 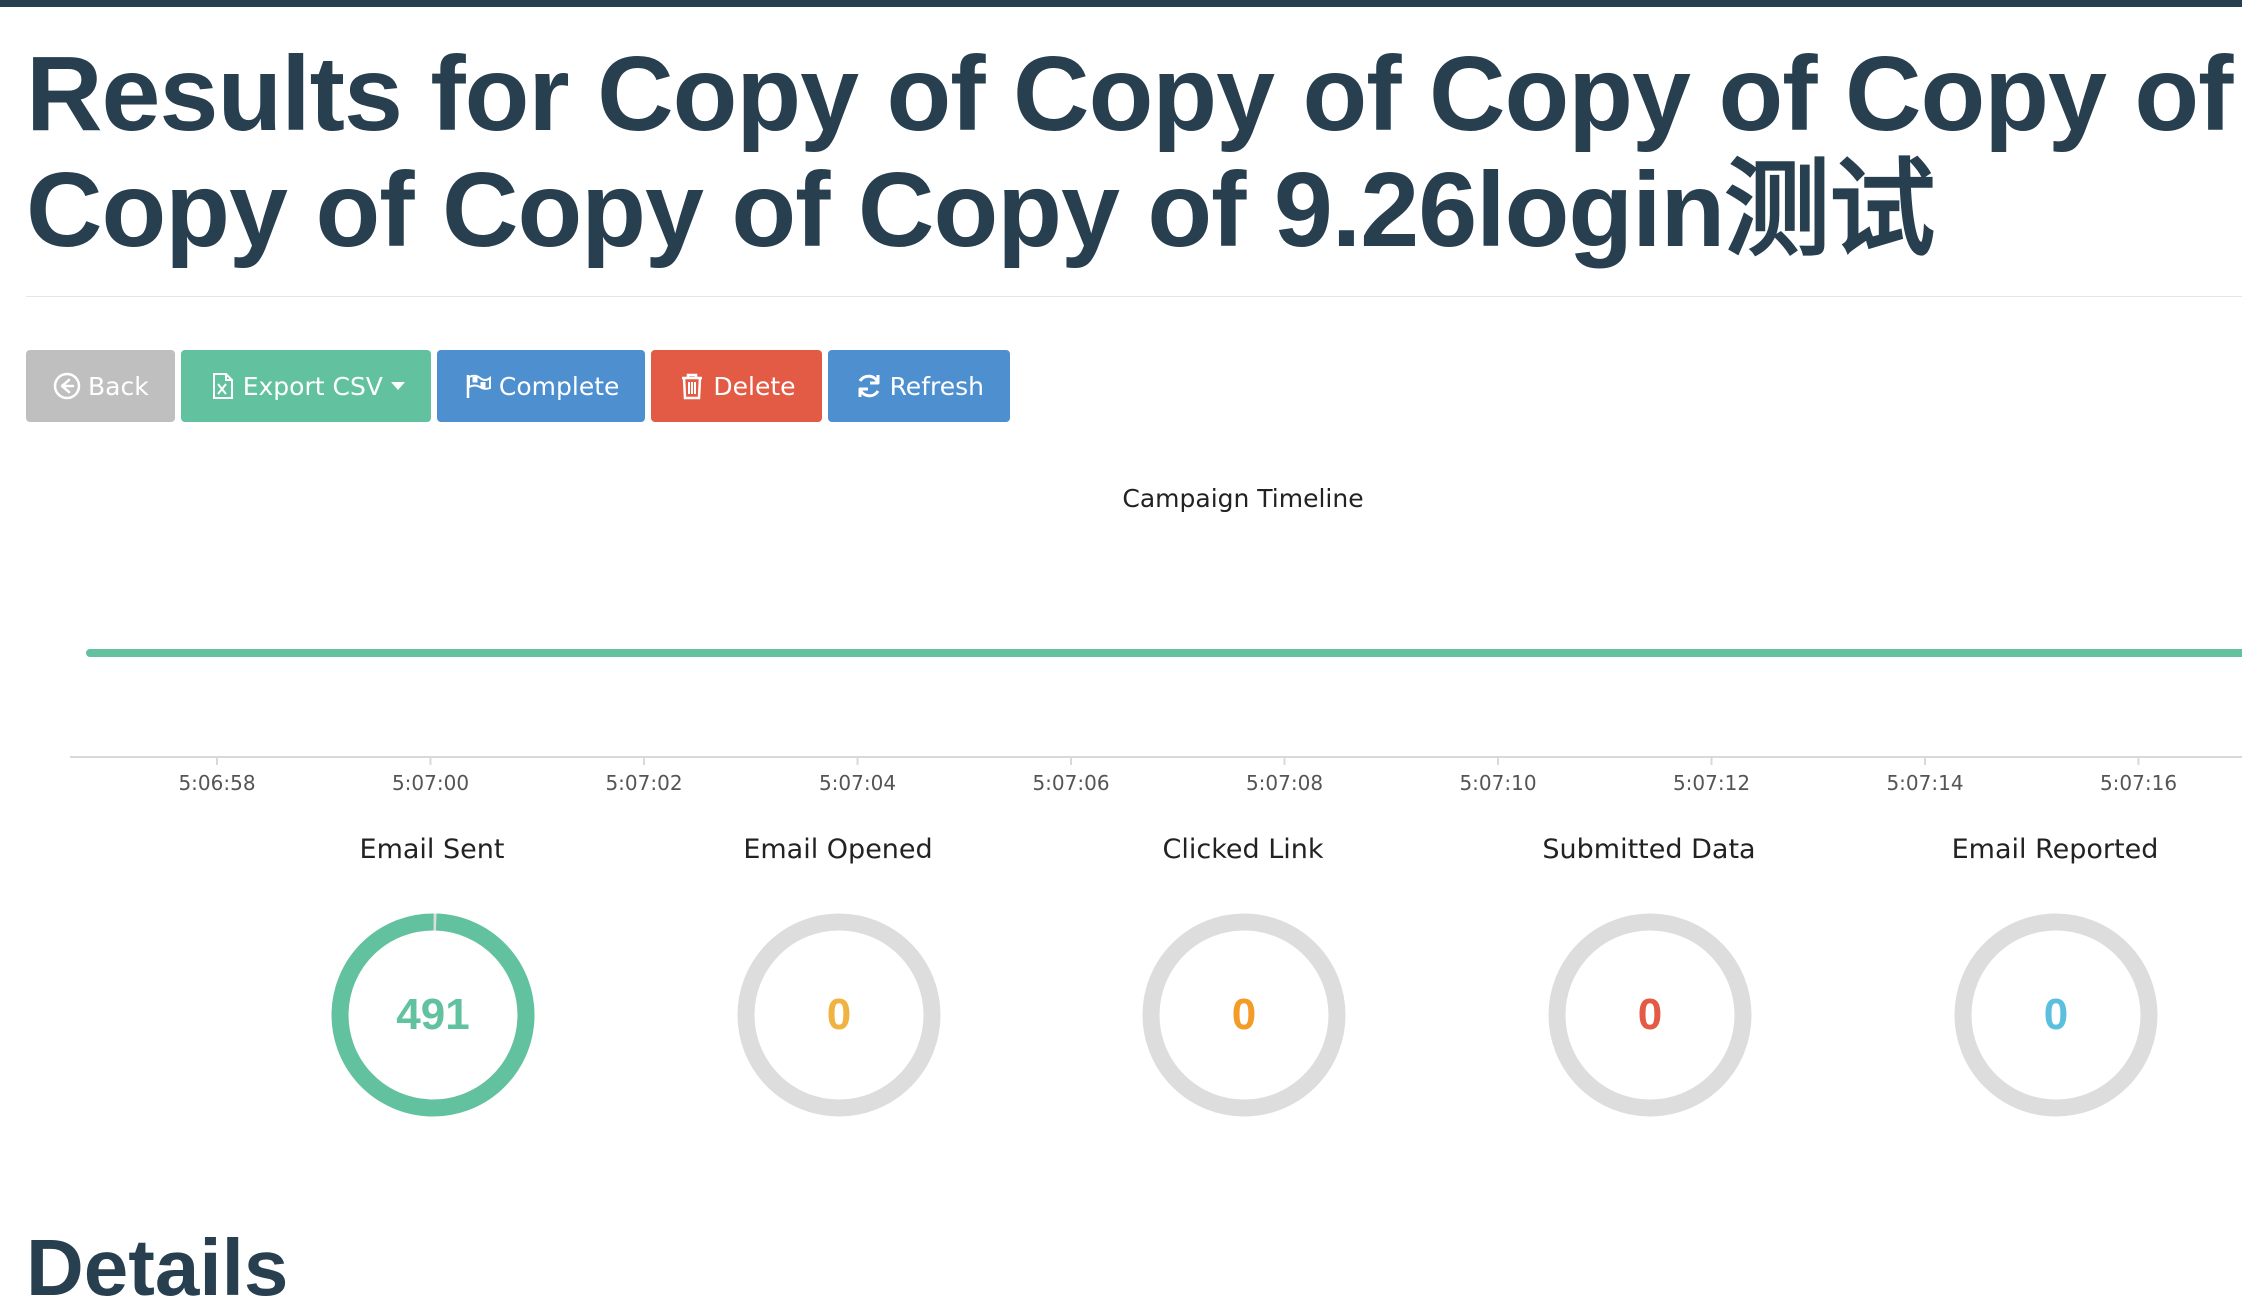 What do you see at coordinates (118, 386) in the screenshot?
I see `back-button-label: Back` at bounding box center [118, 386].